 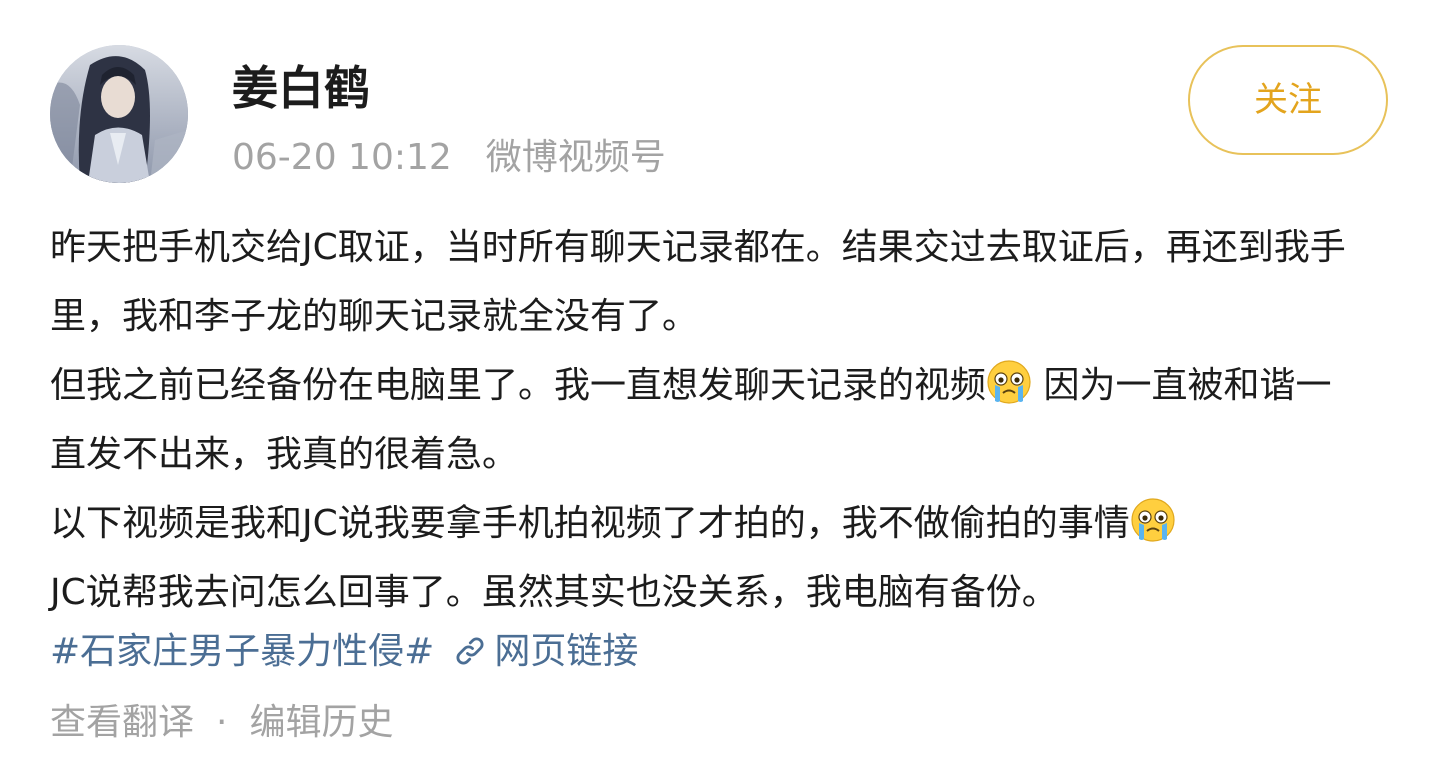 I want to click on post-source: 微博视频号, so click(x=576, y=157).